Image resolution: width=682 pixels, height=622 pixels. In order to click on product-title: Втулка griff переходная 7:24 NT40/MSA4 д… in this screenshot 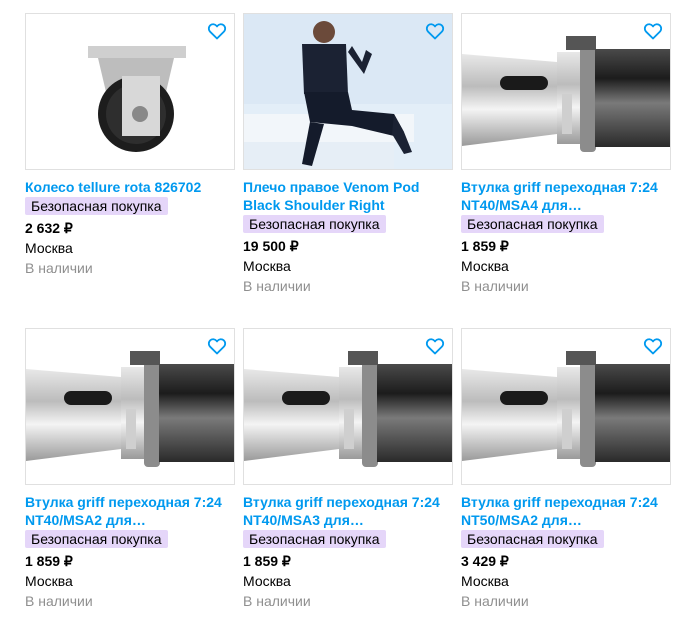, I will do `click(566, 196)`.